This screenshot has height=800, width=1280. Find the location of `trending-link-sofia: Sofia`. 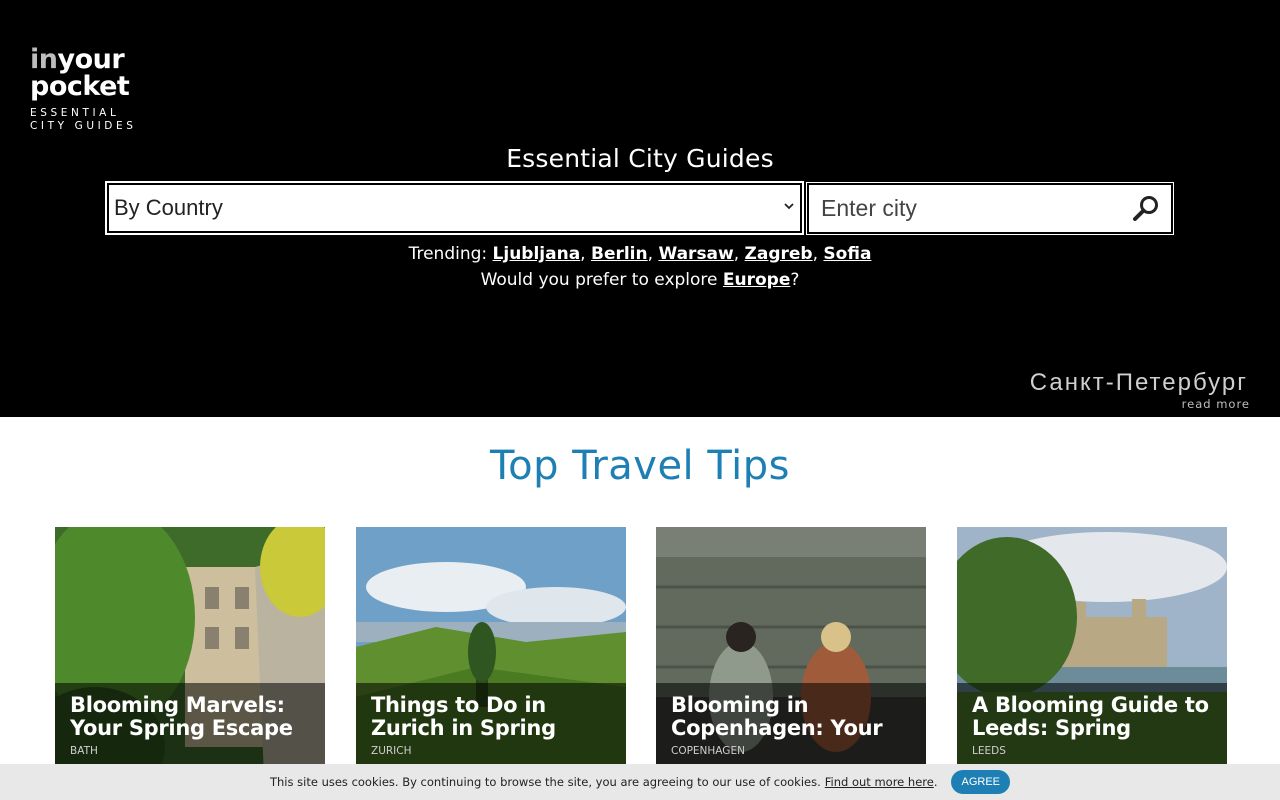

trending-link-sofia: Sofia is located at coordinates (847, 254).